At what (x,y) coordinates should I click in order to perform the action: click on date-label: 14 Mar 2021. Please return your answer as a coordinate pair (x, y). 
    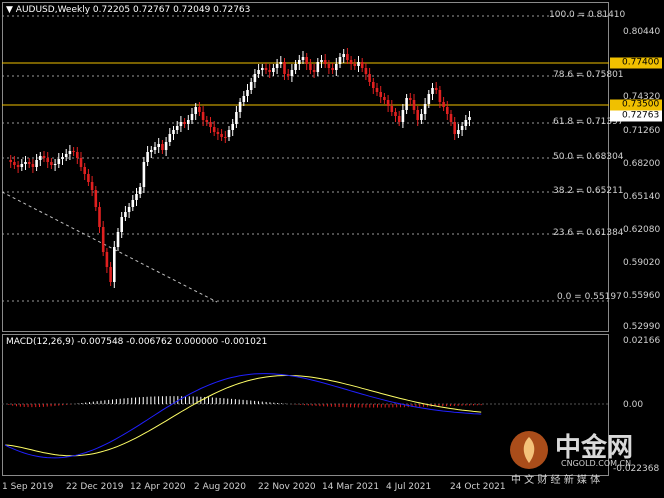
    Looking at the image, I should click on (351, 487).